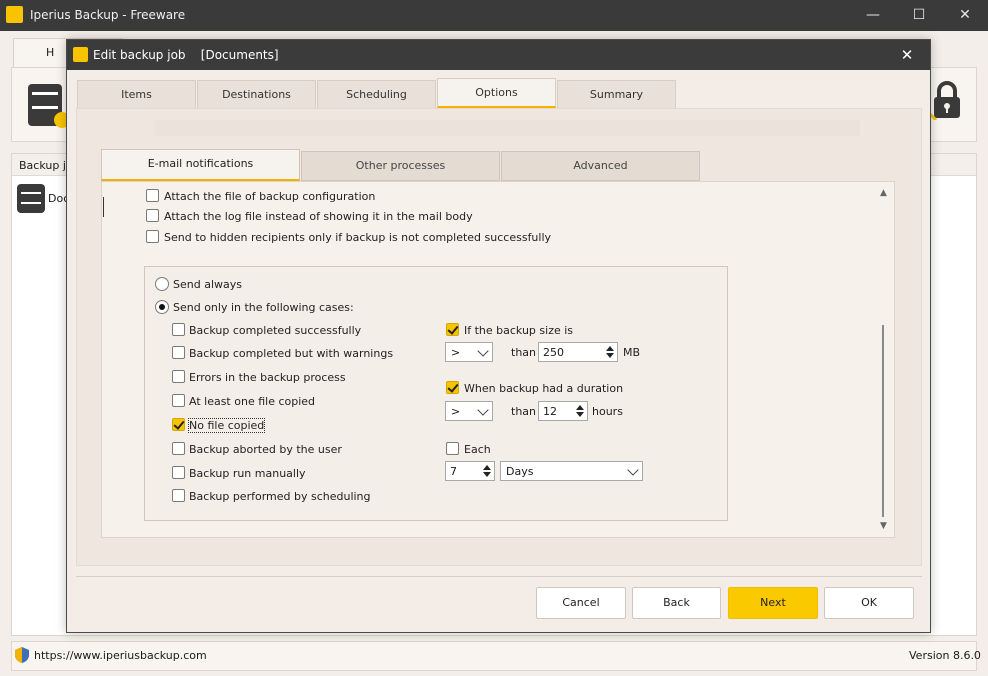 This screenshot has height=676, width=988. What do you see at coordinates (607, 411) in the screenshot?
I see `duration-unit-label: hours` at bounding box center [607, 411].